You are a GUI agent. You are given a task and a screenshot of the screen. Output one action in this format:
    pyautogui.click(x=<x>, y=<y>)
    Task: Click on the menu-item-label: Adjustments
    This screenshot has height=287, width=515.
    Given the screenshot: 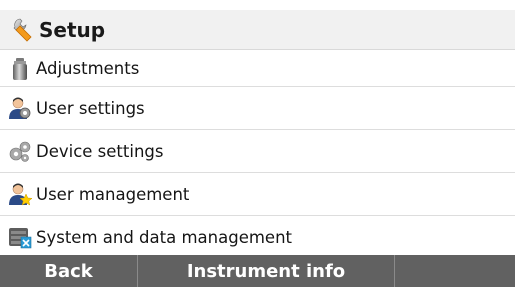 What is the action you would take?
    pyautogui.click(x=88, y=68)
    